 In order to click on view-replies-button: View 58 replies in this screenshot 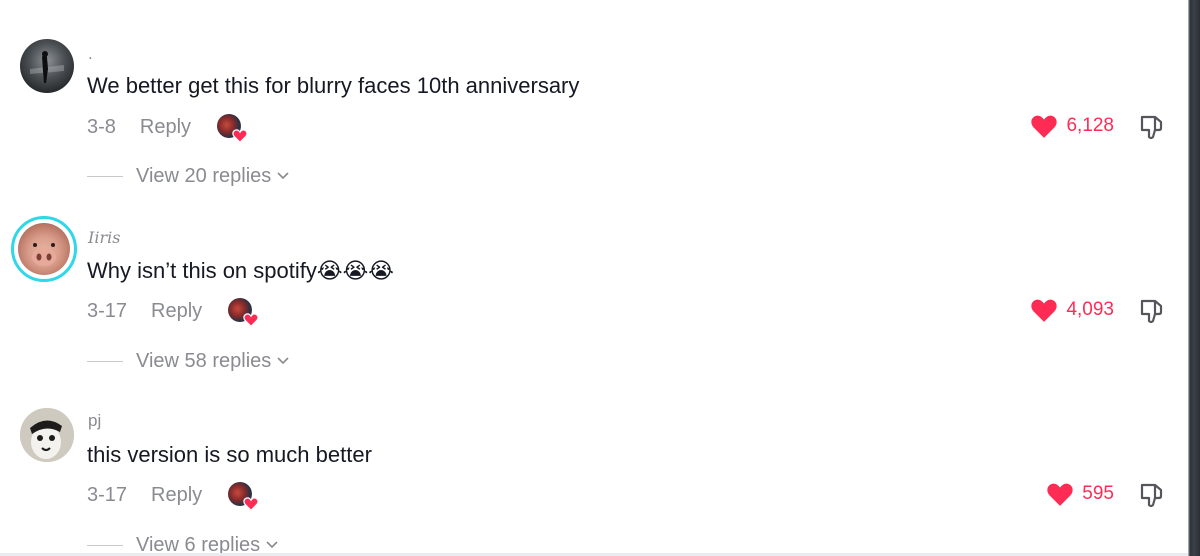, I will do `click(188, 361)`.